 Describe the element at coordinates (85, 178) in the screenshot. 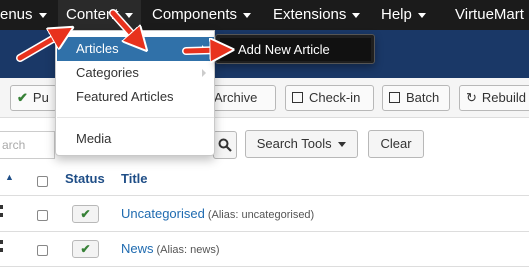

I see `status-column-header: Status` at that location.